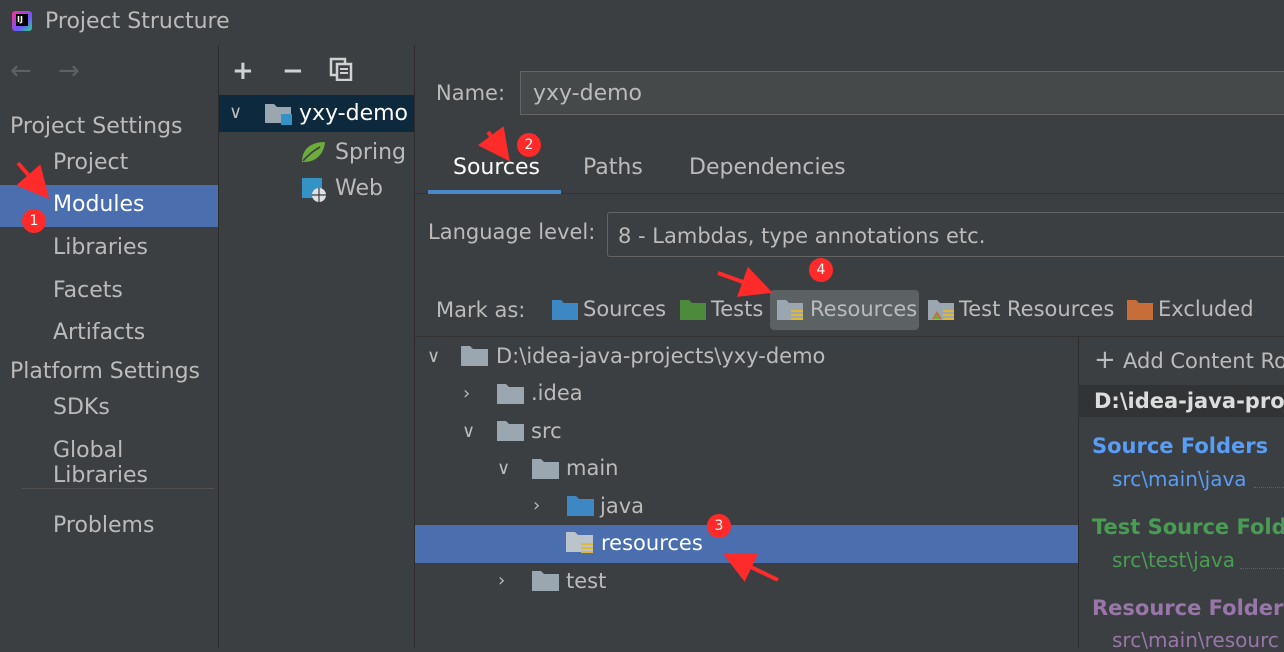 The image size is (1284, 652). I want to click on tests-folder-icon, so click(693, 309).